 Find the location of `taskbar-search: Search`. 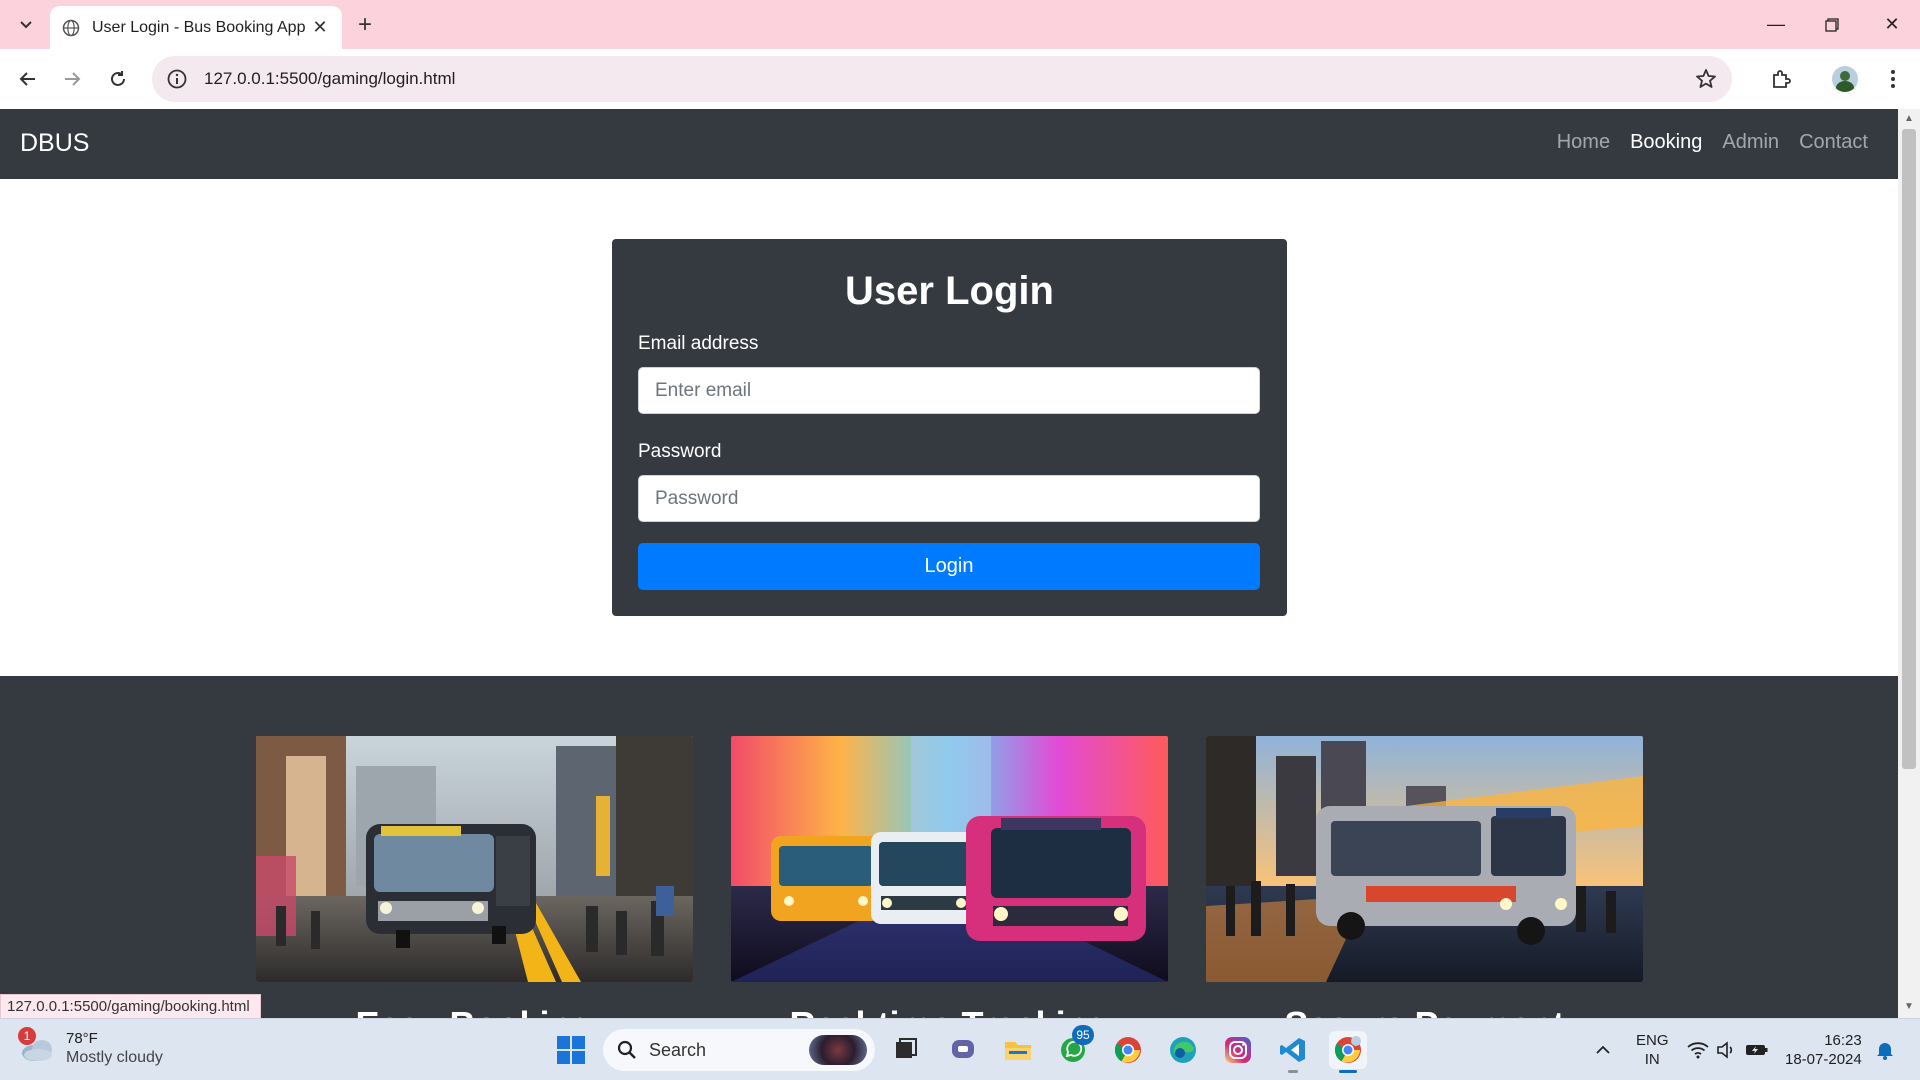

taskbar-search: Search is located at coordinates (739, 1050).